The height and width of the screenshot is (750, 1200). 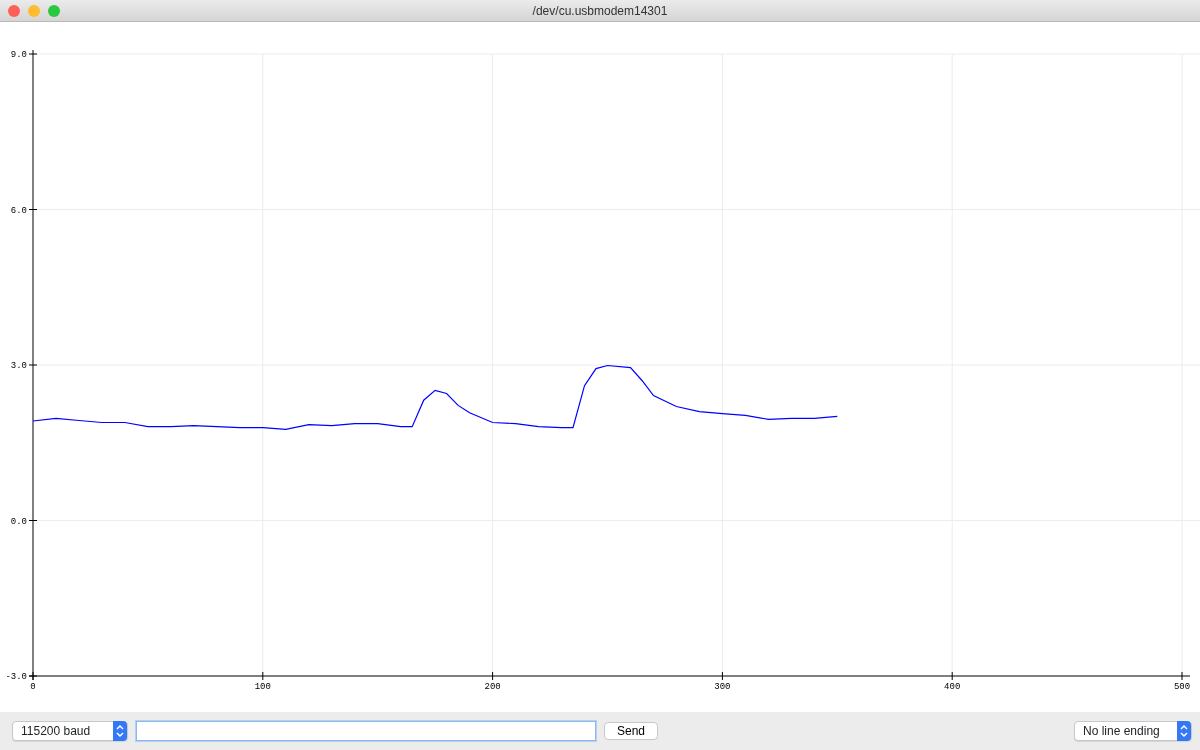 What do you see at coordinates (18, 366) in the screenshot?
I see `tick-label: 3.0` at bounding box center [18, 366].